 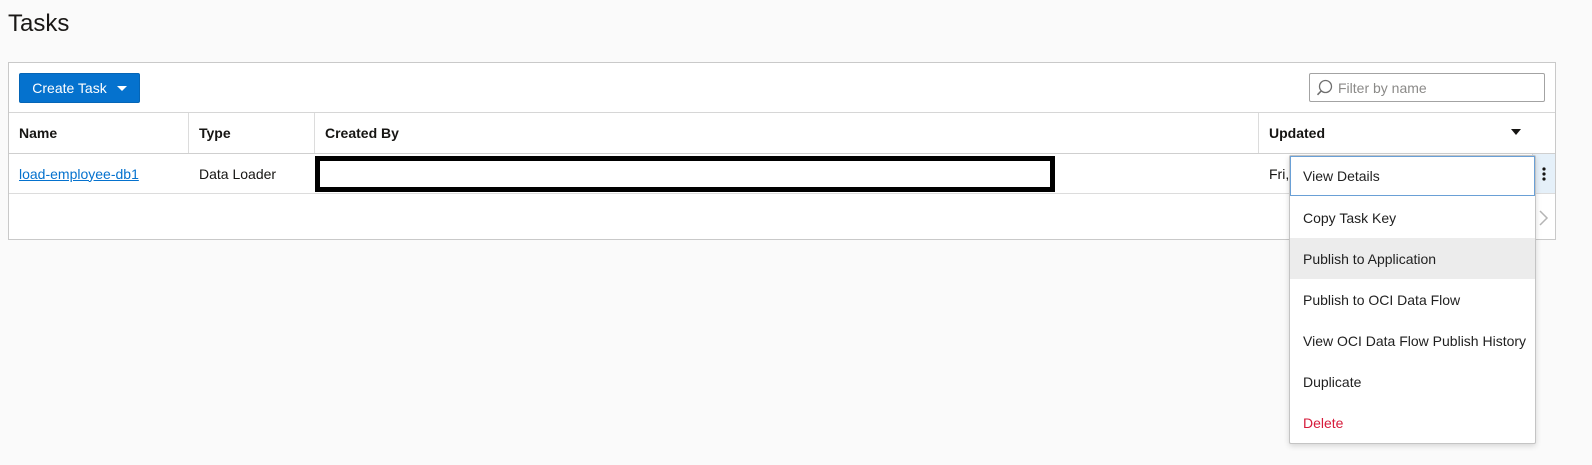 What do you see at coordinates (1412, 381) in the screenshot?
I see `menu-item-duplicate: Duplicate` at bounding box center [1412, 381].